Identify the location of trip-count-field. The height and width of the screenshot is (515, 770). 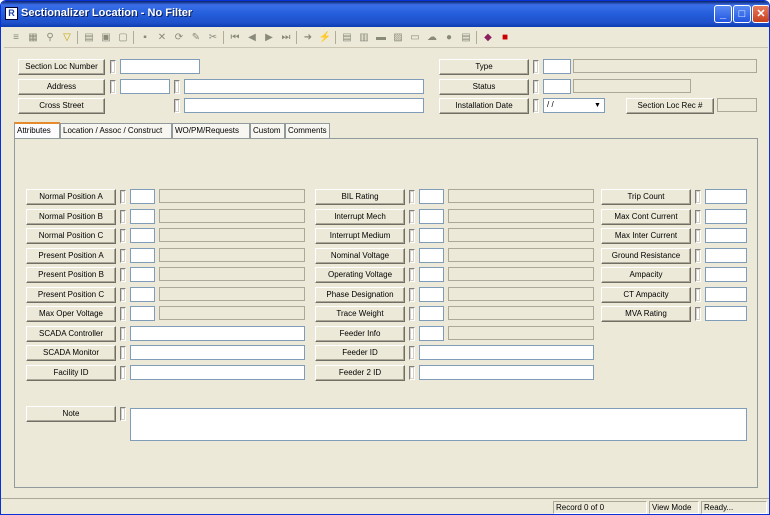
(726, 196).